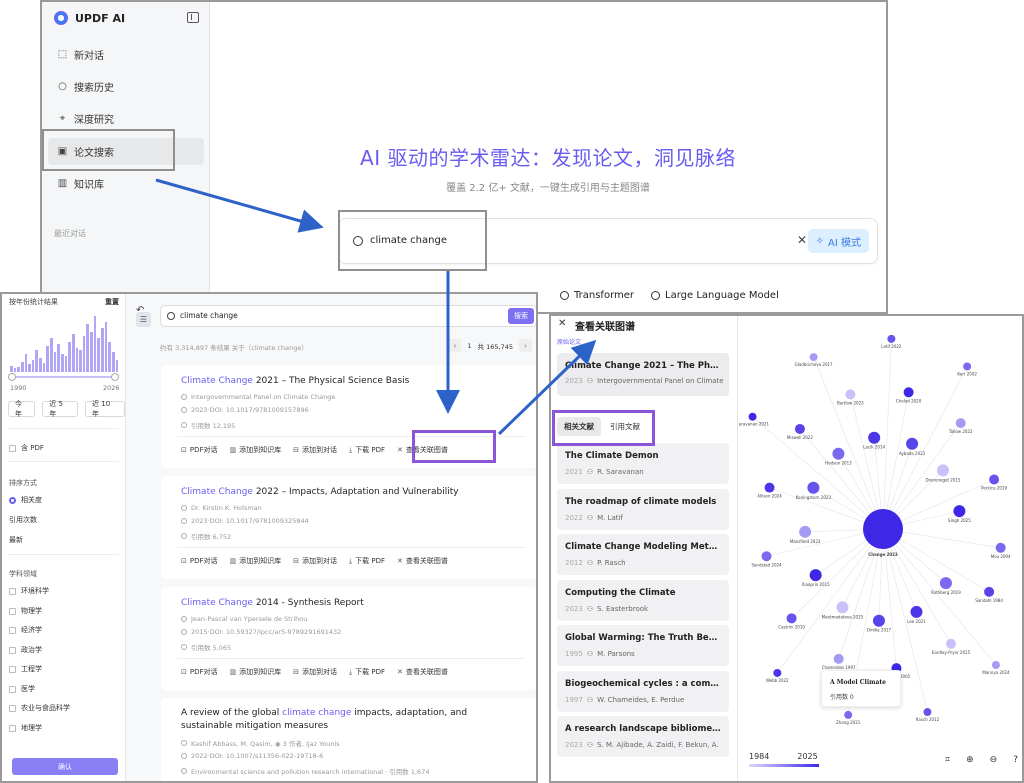  Describe the element at coordinates (65, 766) in the screenshot. I see `confirm-button: 确认` at that location.